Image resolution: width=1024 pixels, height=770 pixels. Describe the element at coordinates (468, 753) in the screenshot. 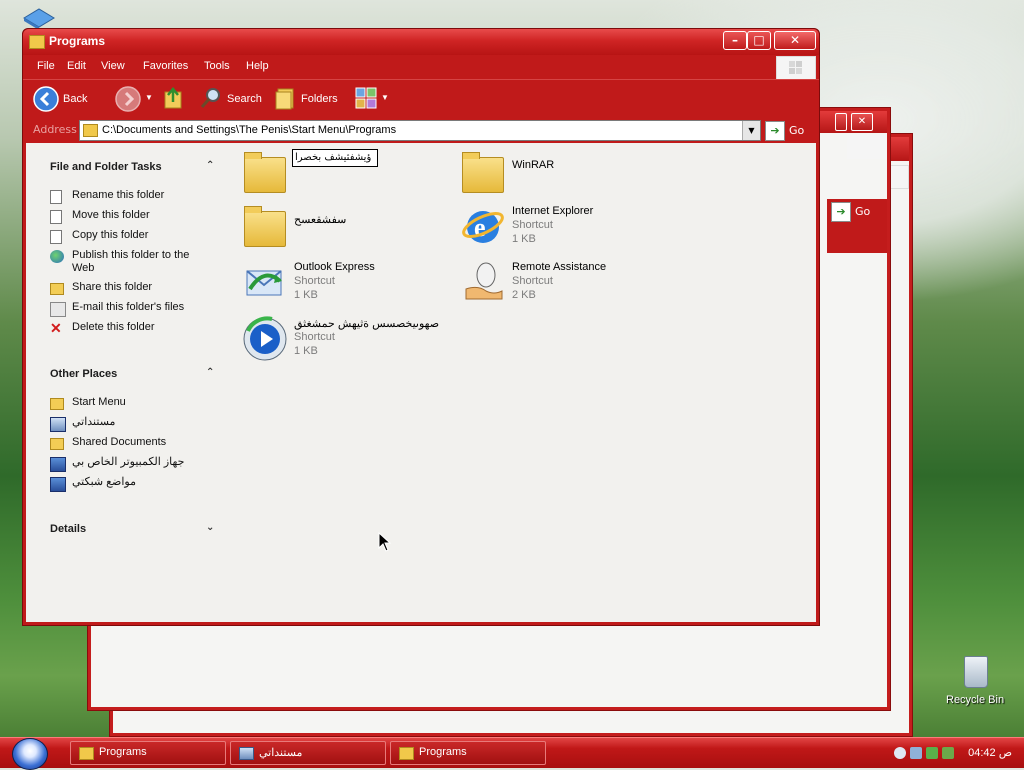

I see `taskbar-item-programs-2: Programs` at that location.